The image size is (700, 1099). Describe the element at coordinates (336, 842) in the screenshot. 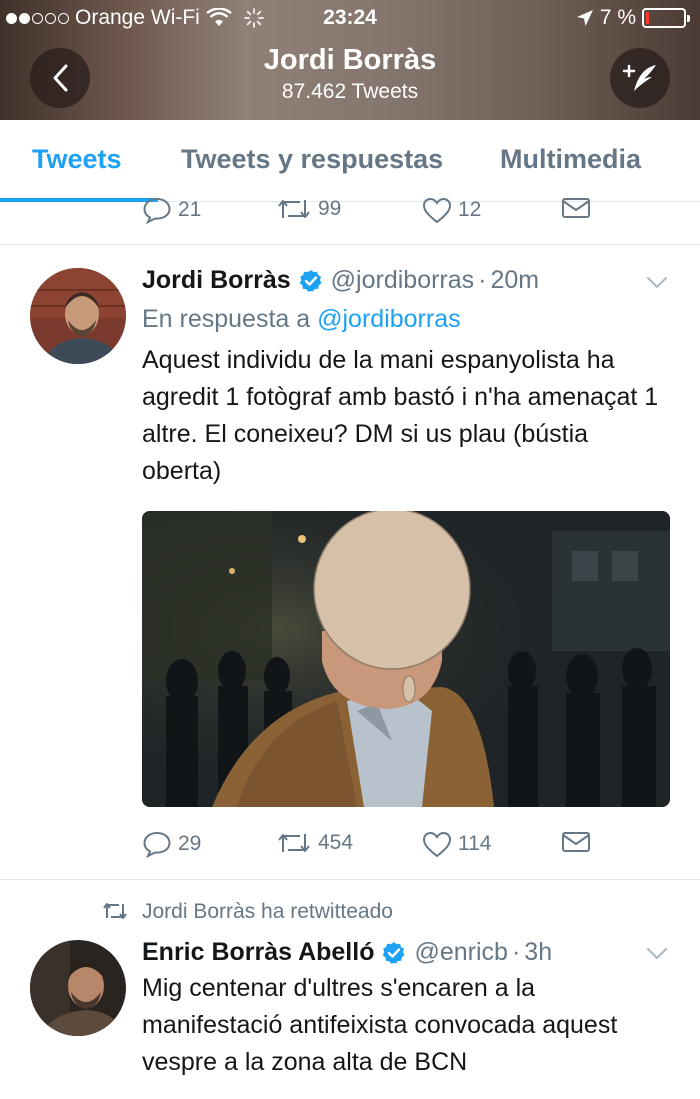

I see `retweet-count: 454` at that location.